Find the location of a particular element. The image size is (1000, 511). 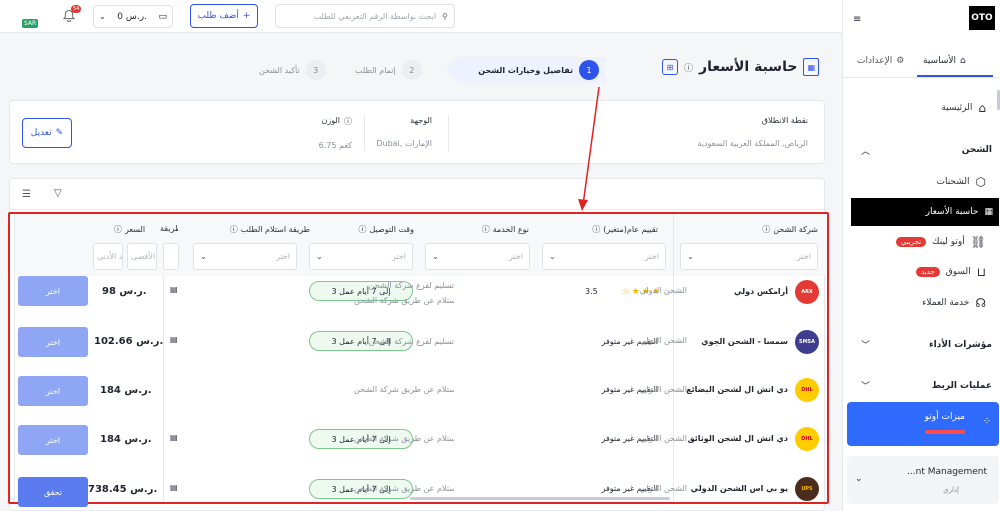

wallet-balance-dropdown: ⌄ 0 ر.س. ▭ is located at coordinates (133, 16).